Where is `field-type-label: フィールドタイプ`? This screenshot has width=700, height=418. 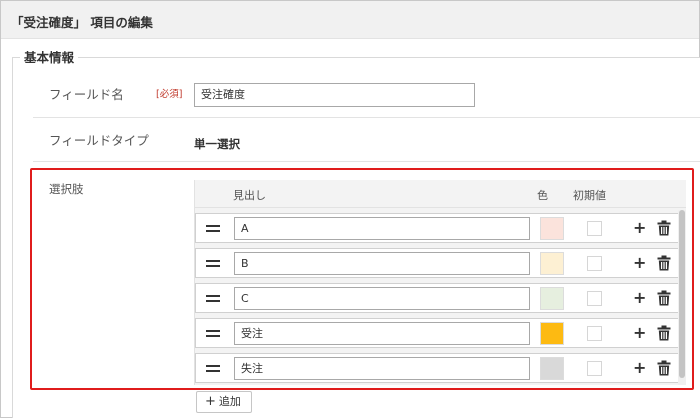 field-type-label: フィールドタイプ is located at coordinates (99, 140).